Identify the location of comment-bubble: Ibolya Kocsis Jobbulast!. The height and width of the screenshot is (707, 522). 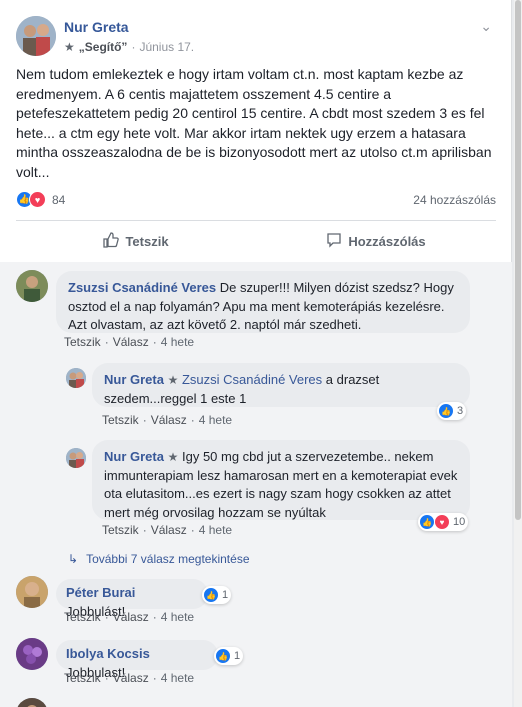
(137, 660).